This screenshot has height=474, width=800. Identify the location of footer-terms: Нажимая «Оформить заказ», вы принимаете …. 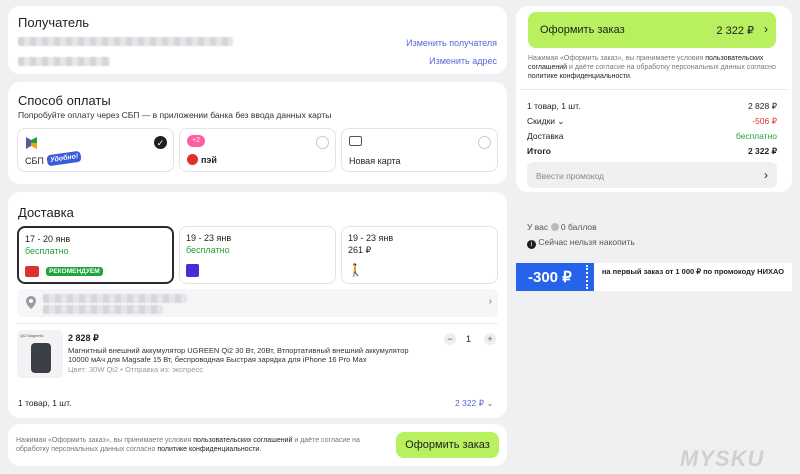
(188, 445).